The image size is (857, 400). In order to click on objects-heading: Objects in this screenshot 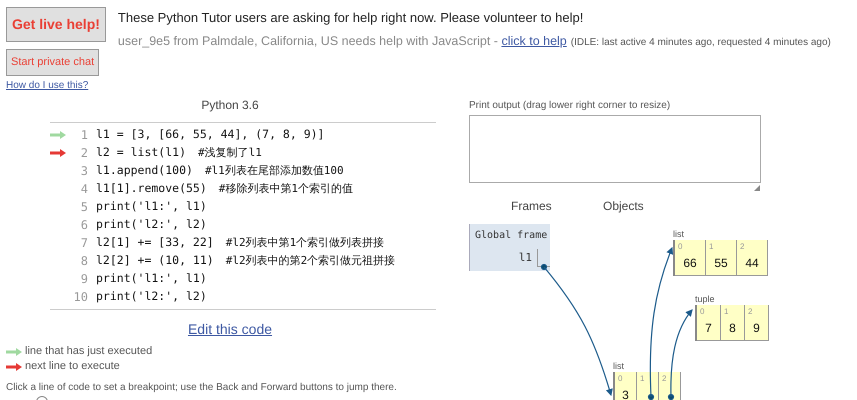, I will do `click(623, 206)`.